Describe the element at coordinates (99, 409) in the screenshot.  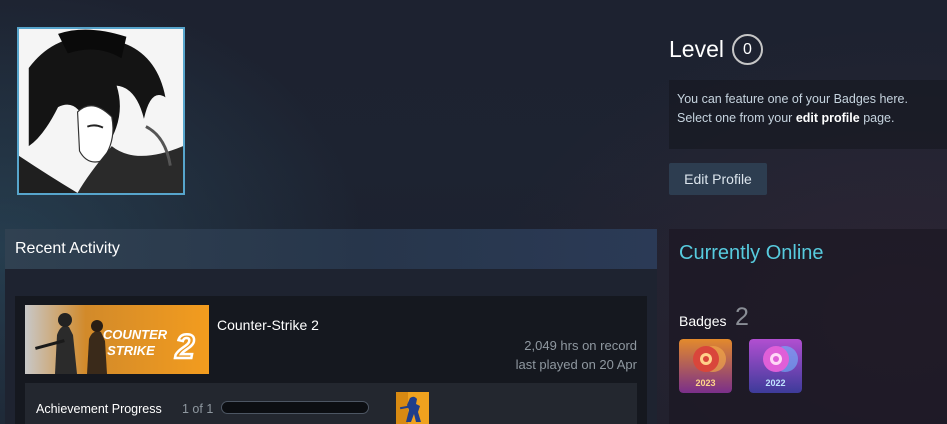
I see `achievement-progress-label: Achievement Progress` at that location.